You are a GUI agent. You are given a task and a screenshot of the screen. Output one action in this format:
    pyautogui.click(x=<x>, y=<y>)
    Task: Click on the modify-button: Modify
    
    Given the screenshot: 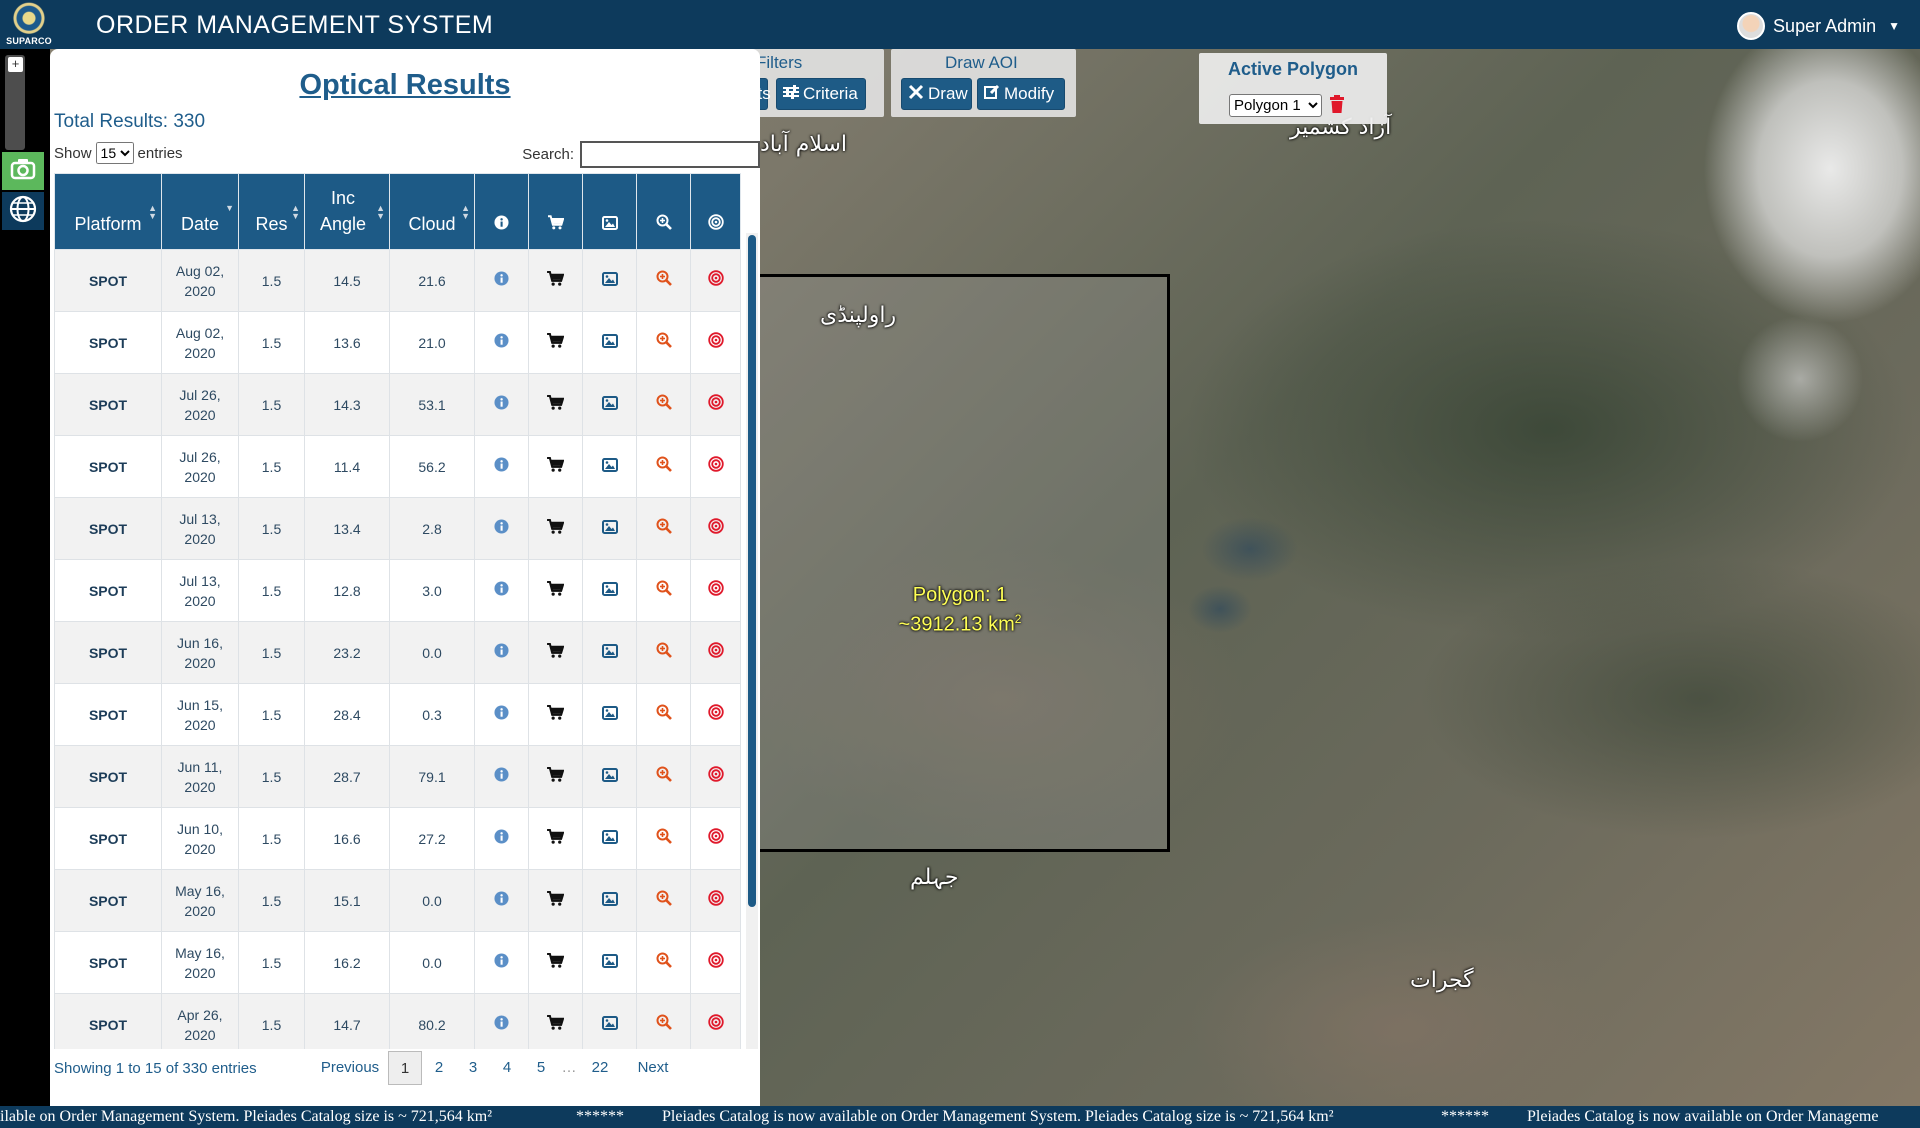 What is the action you would take?
    pyautogui.click(x=1021, y=94)
    